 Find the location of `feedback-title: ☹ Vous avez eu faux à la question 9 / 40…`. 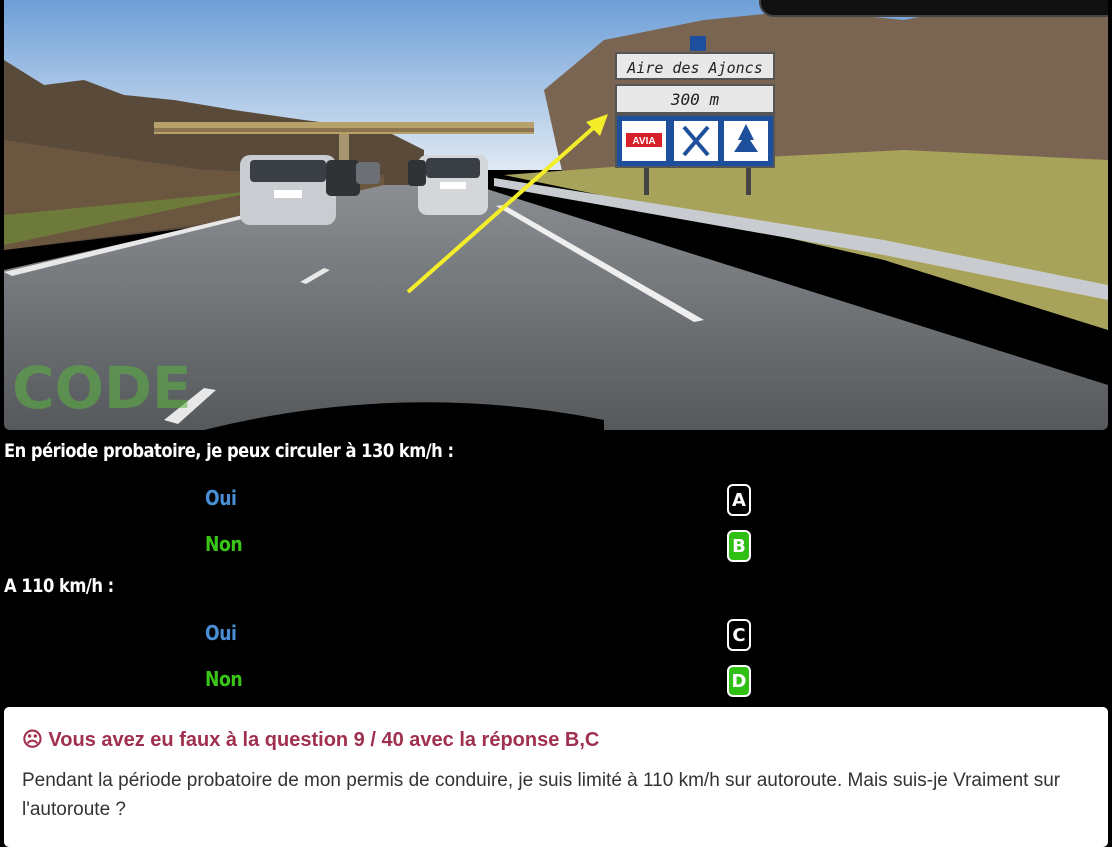

feedback-title: ☹ Vous avez eu faux à la question 9 / 40… is located at coordinates (311, 740).